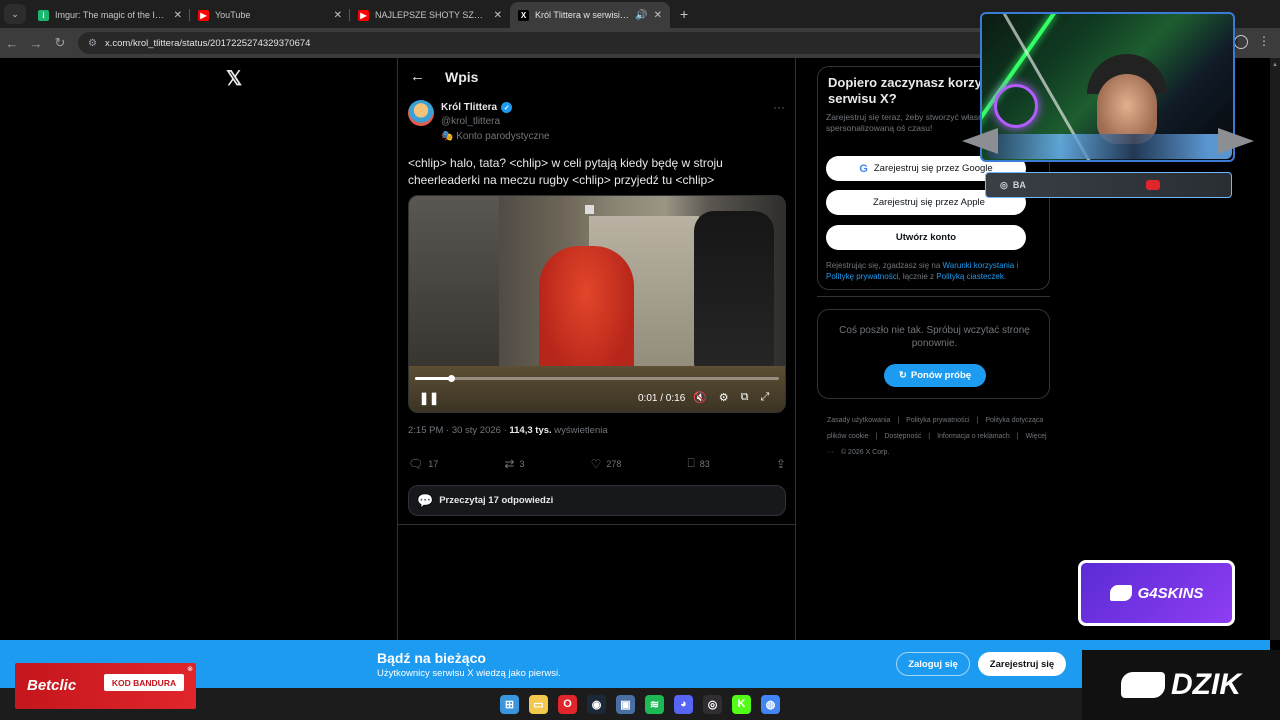  Describe the element at coordinates (496, 500) in the screenshot. I see `read-replies-label: Przeczytaj 17 odpowiedzi` at that location.